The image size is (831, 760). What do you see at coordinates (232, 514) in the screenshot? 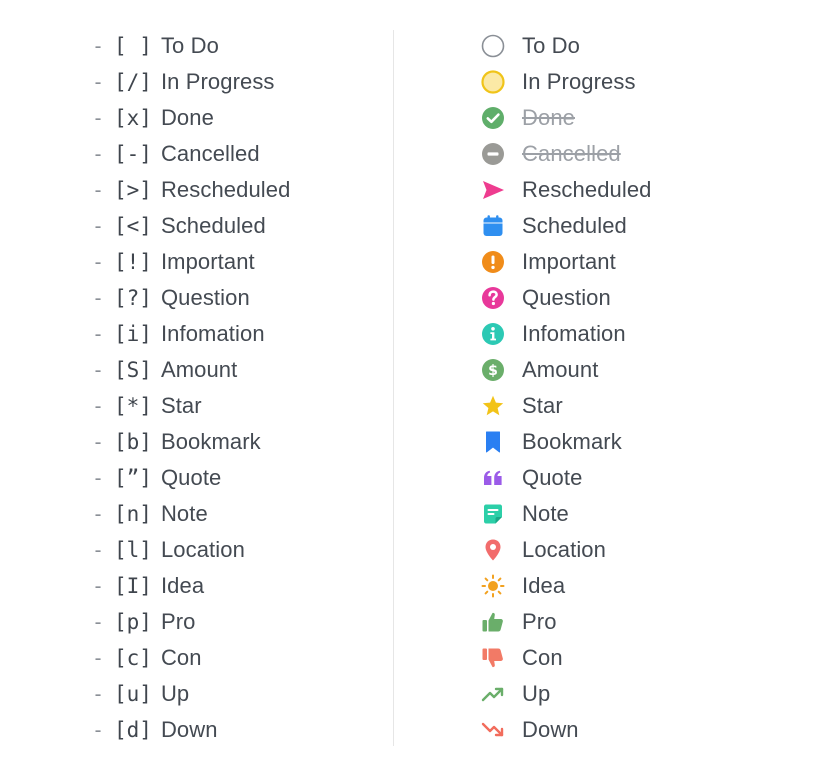
I see `list-item: - [n] Note` at bounding box center [232, 514].